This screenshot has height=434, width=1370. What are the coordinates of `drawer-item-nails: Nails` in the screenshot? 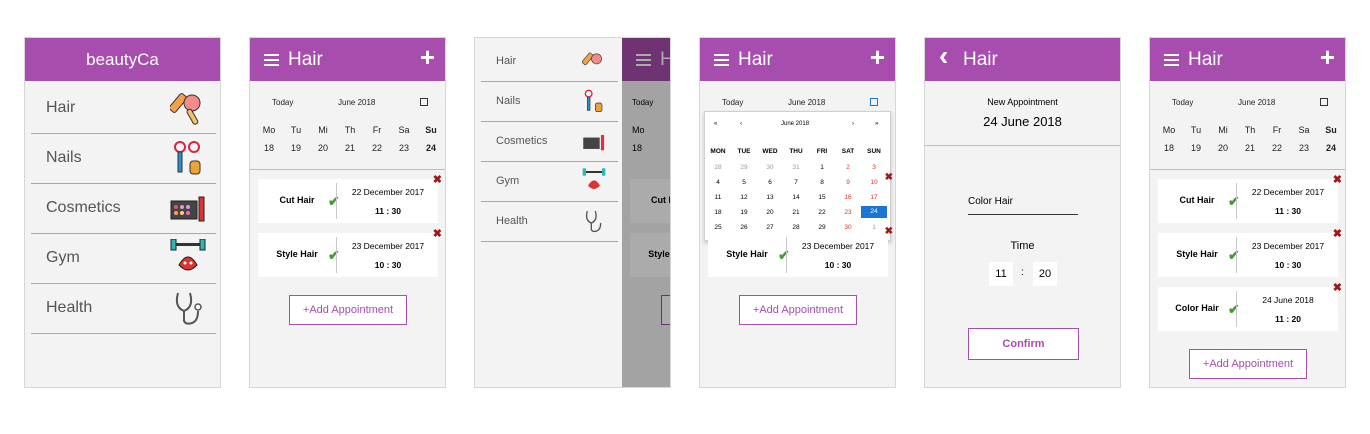 It's located at (549, 102).